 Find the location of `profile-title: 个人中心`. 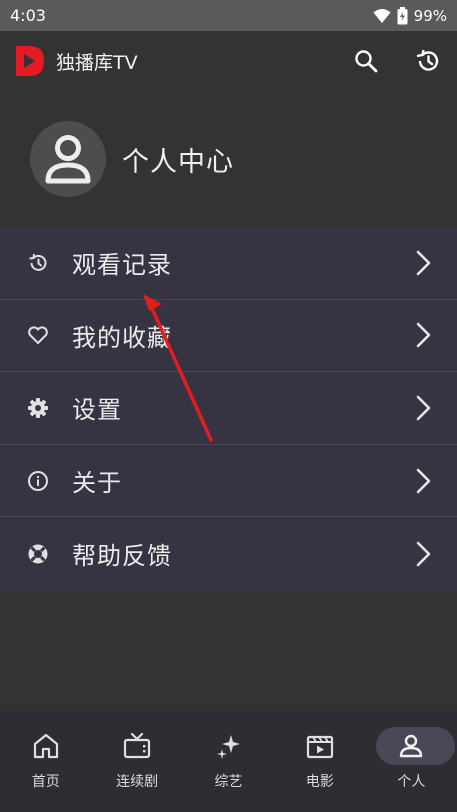

profile-title: 个人中心 is located at coordinates (178, 162).